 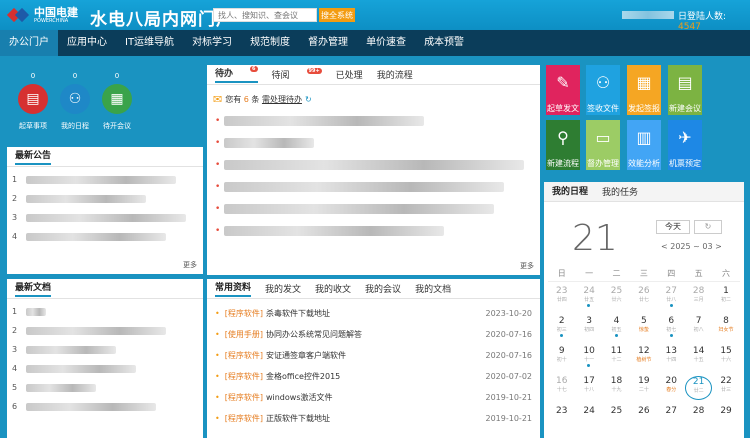 I want to click on calendar-day: 12 植树节, so click(x=643, y=359).